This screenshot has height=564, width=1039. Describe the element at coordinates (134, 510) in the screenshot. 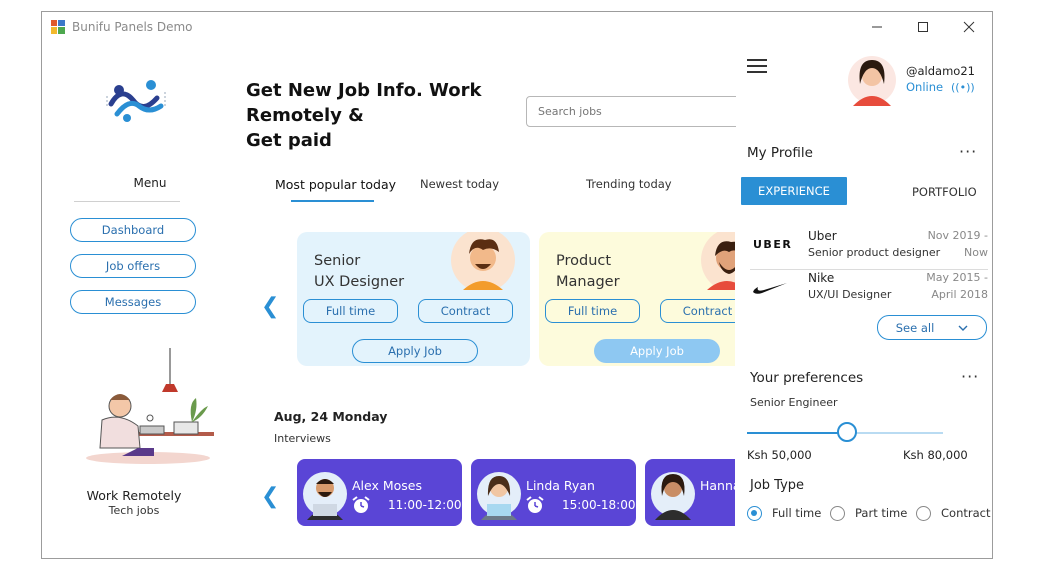

I see `promo-subtitle: Tech jobs` at that location.